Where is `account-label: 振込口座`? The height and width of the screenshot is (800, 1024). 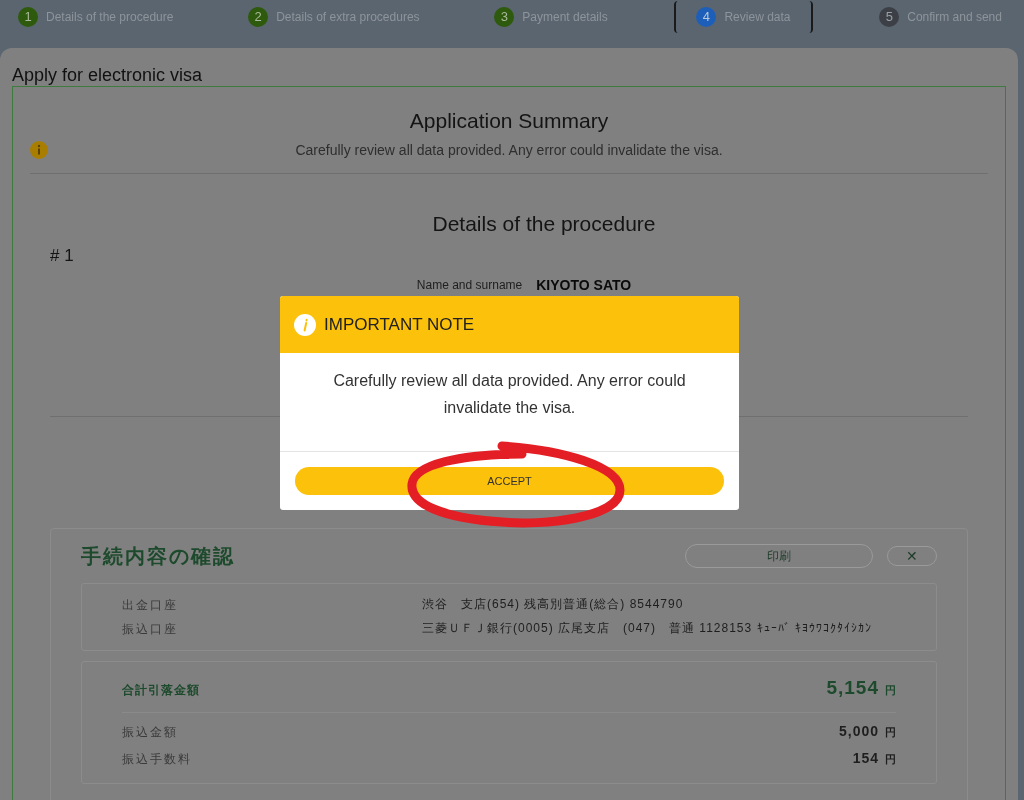
account-label: 振込口座 is located at coordinates (150, 629).